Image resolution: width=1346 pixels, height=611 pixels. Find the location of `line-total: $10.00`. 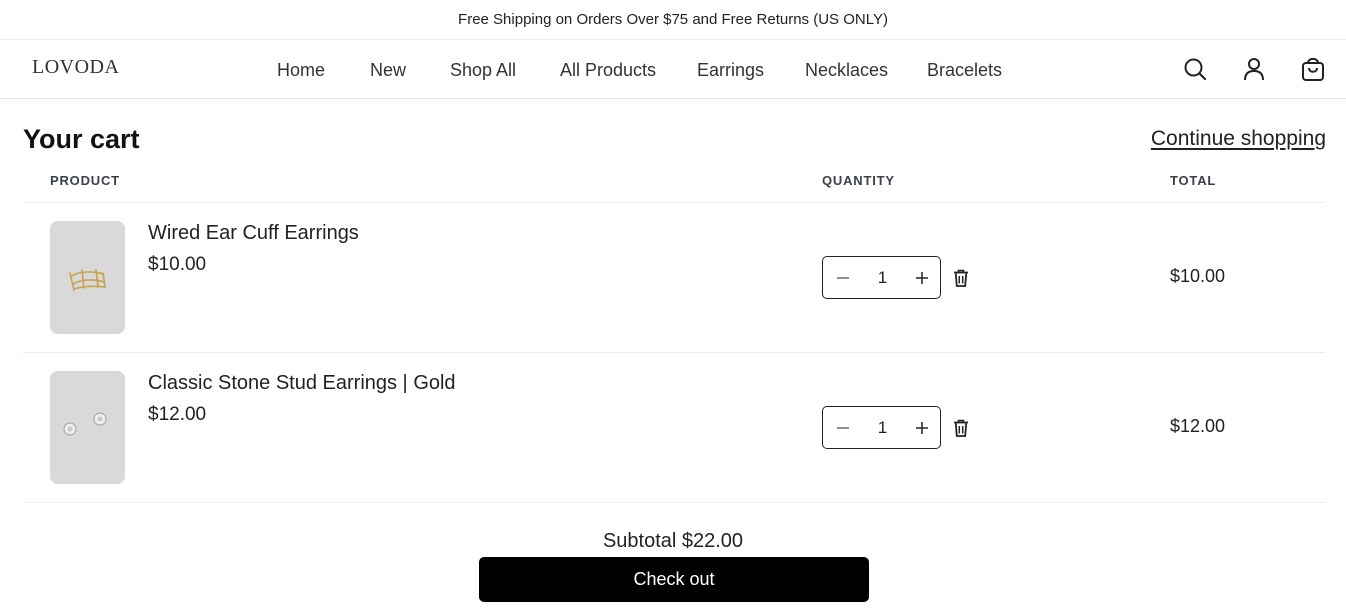

line-total: $10.00 is located at coordinates (1198, 276).